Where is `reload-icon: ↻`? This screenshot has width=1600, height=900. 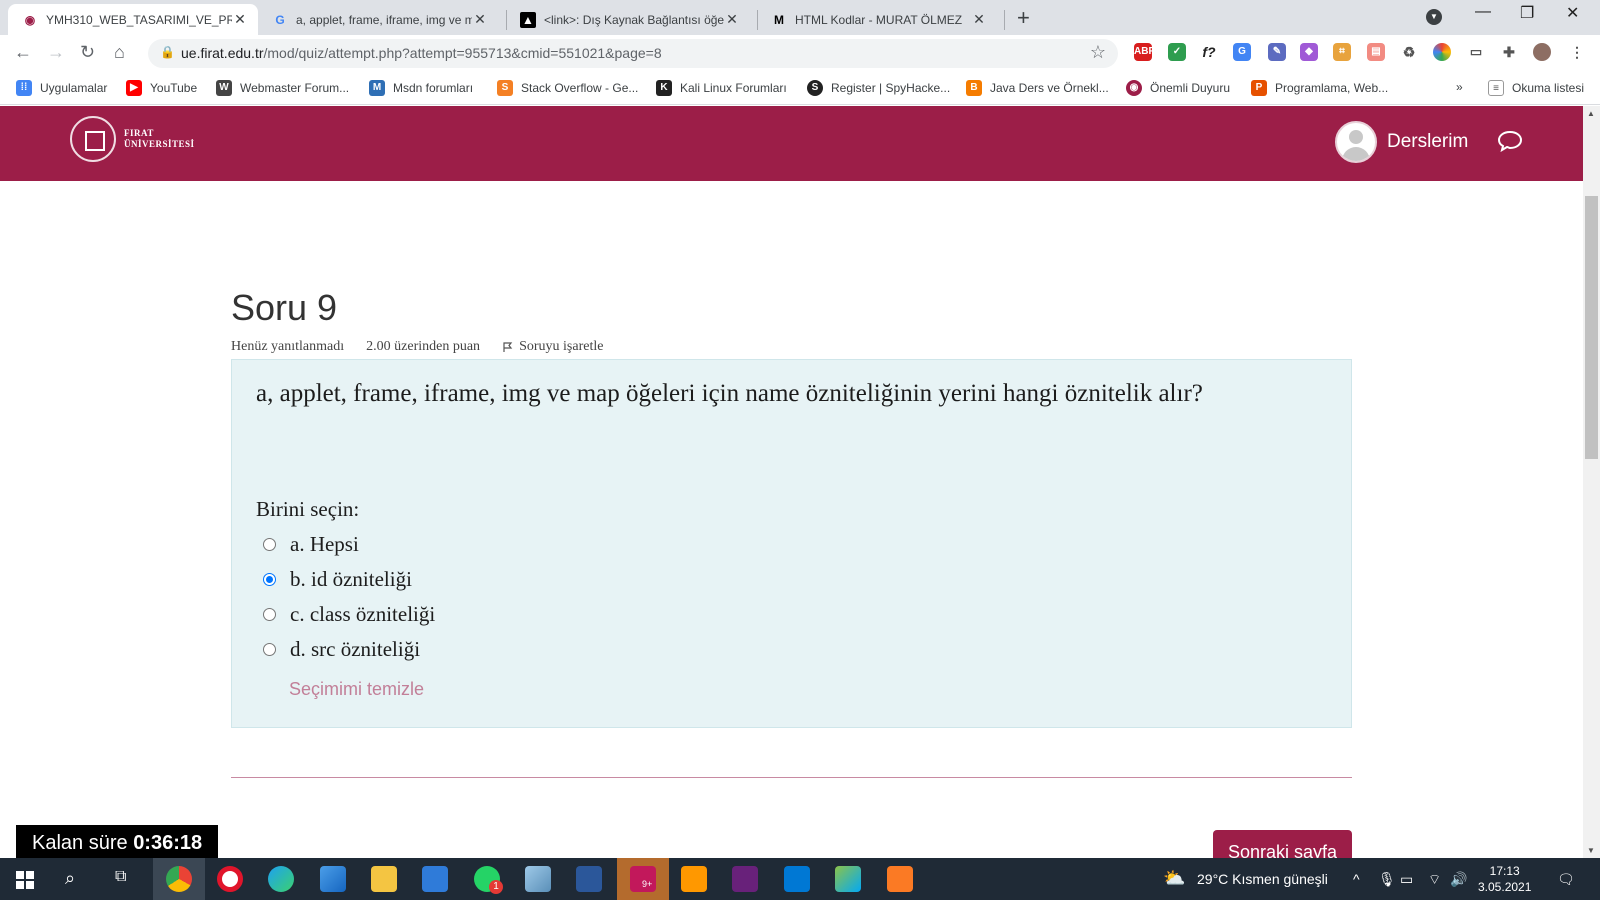 reload-icon: ↻ is located at coordinates (87, 52).